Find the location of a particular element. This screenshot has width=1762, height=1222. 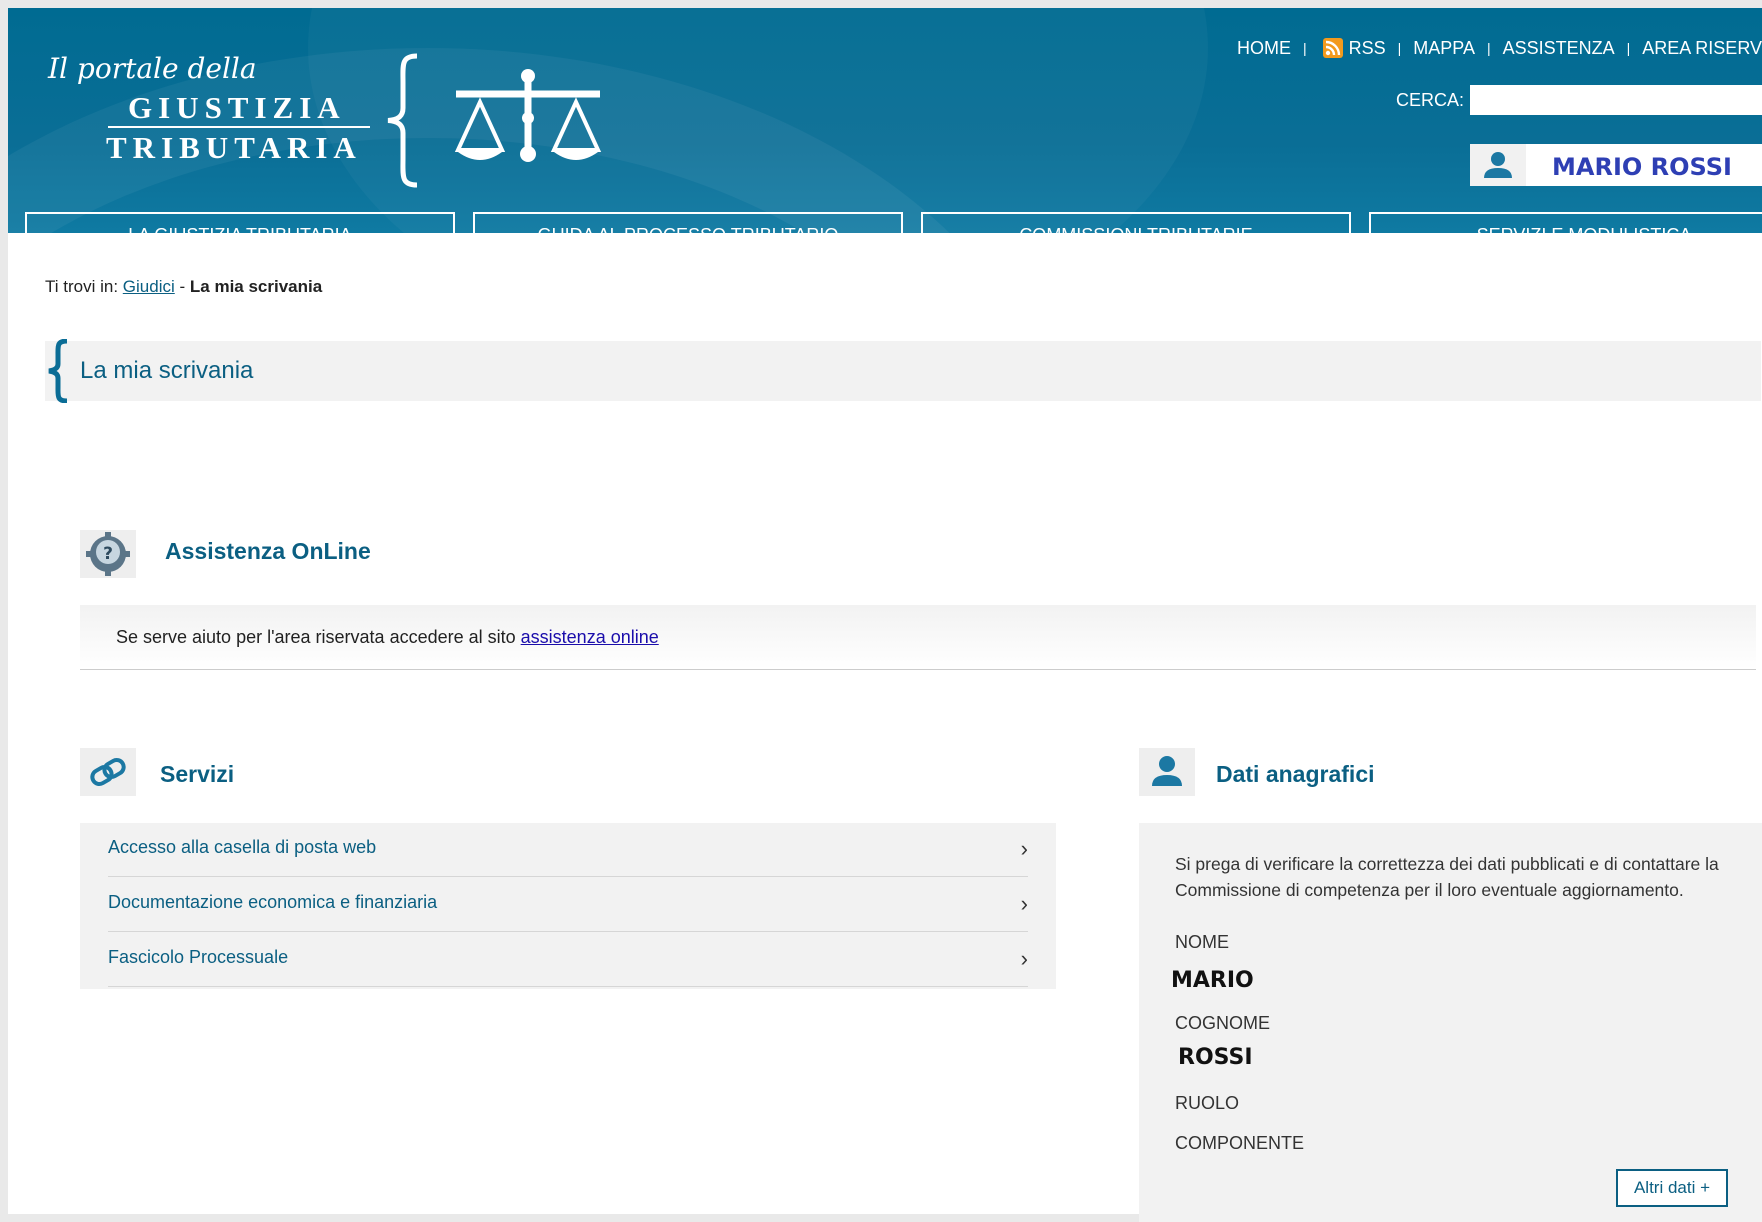

dati-icon-box is located at coordinates (1167, 772).